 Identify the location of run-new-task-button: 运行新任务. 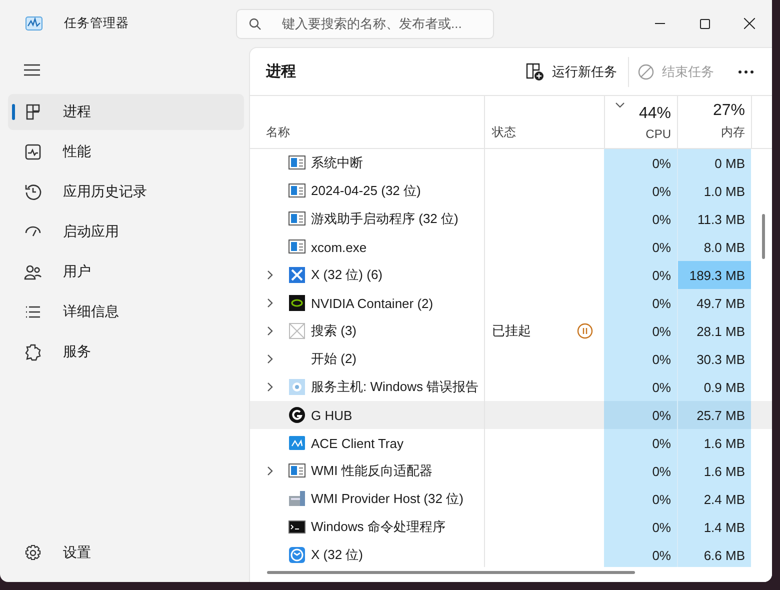
(571, 72).